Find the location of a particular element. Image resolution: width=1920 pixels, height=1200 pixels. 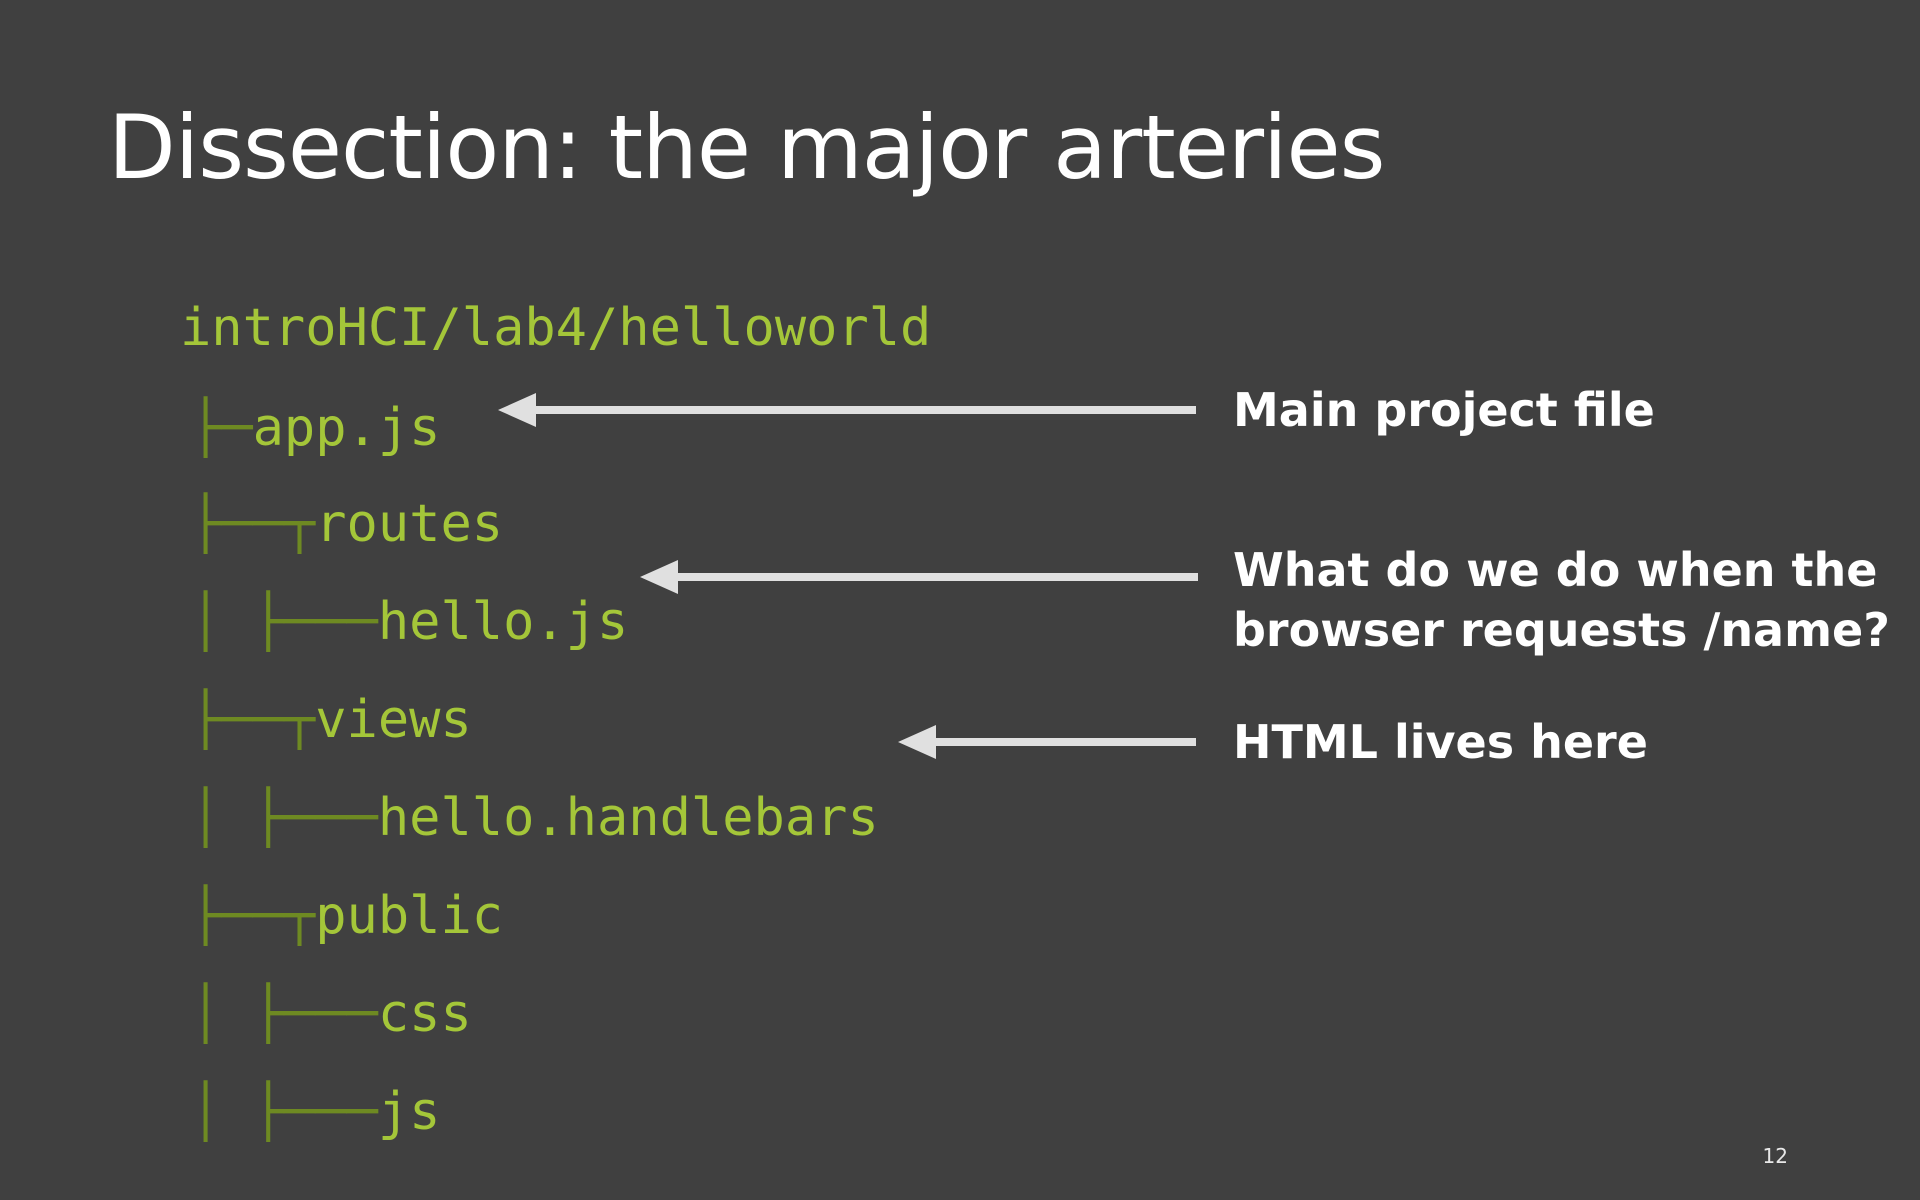

tree-item-label: views is located at coordinates (393, 720).